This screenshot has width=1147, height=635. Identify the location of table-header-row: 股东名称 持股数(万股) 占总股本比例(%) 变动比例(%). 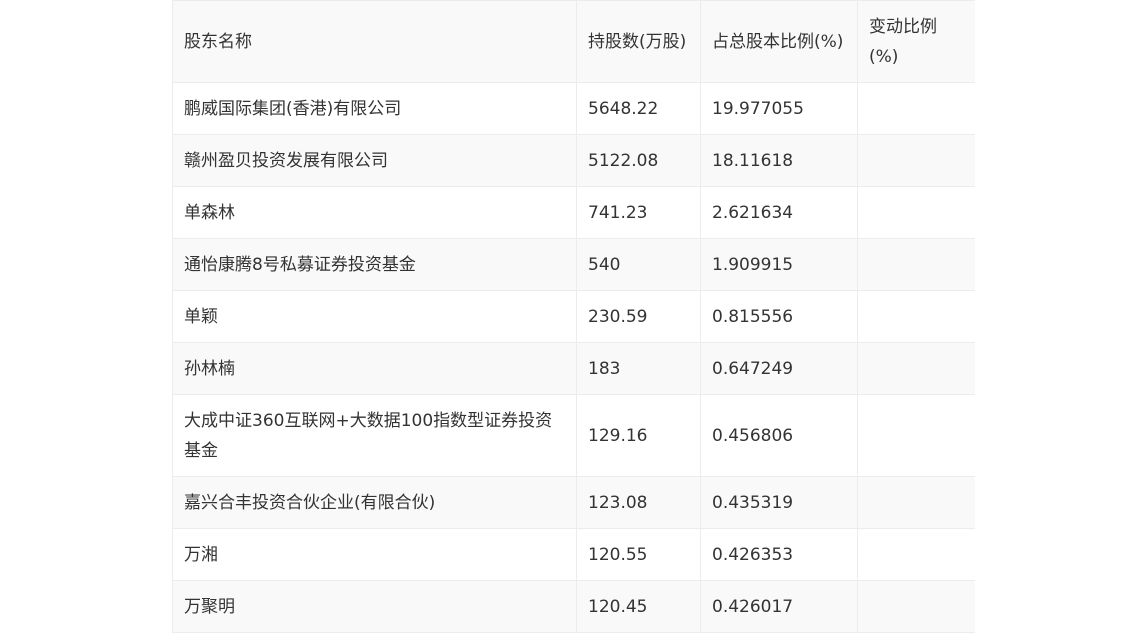
(573, 41).